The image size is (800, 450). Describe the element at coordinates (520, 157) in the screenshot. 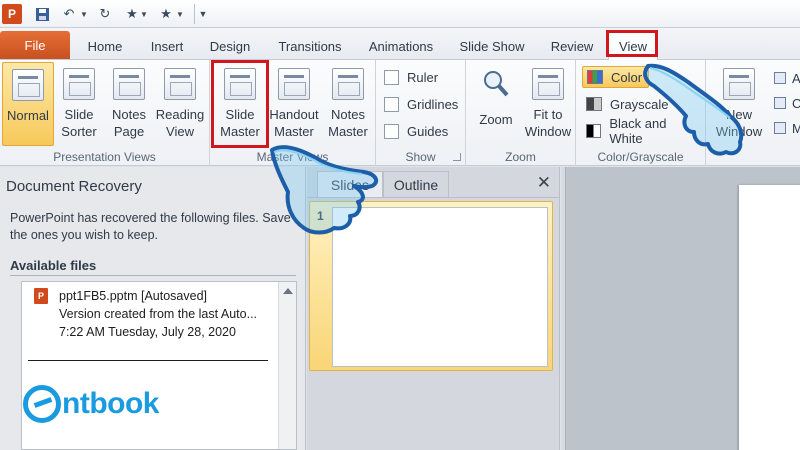

I see `group-label-zoom: Zoom` at that location.